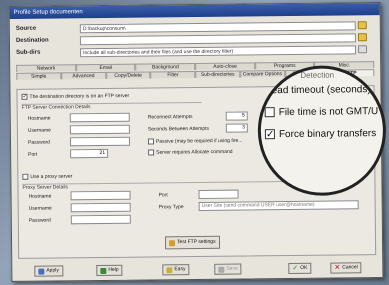 The width and height of the screenshot is (389, 285). Describe the element at coordinates (46, 68) in the screenshot. I see `tab-network: Network` at that location.